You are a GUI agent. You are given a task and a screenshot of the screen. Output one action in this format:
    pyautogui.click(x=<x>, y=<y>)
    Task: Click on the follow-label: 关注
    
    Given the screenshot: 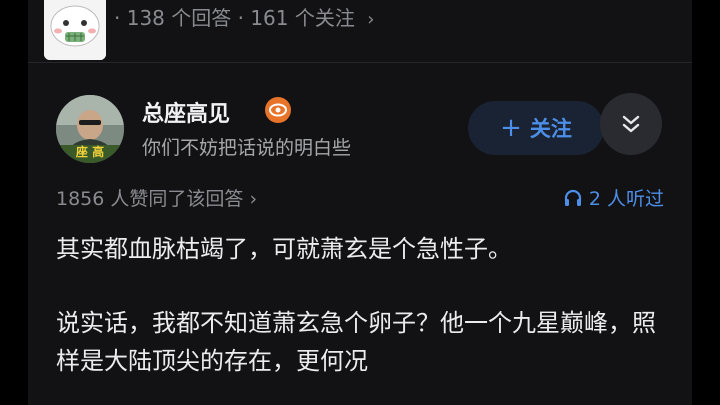 What is the action you would take?
    pyautogui.click(x=550, y=129)
    